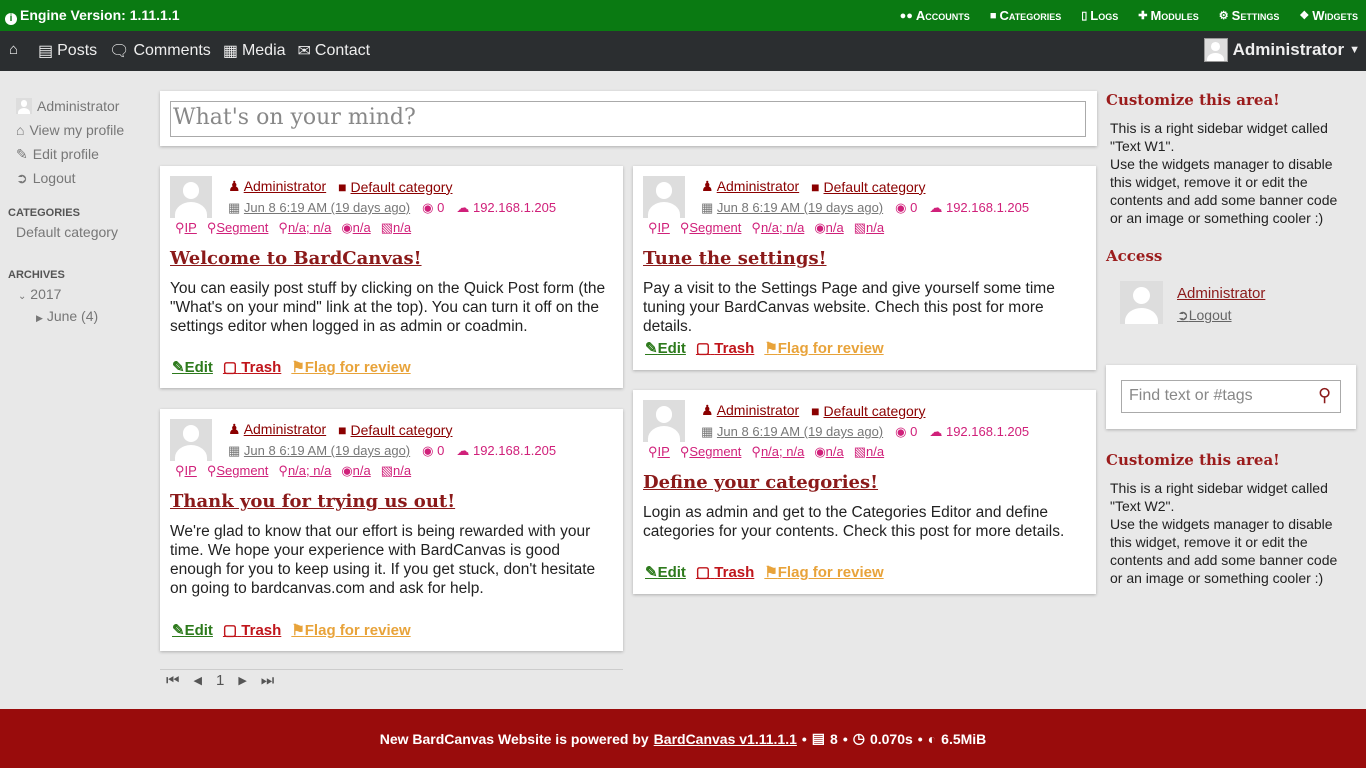 This screenshot has width=1366, height=768. What do you see at coordinates (173, 680) in the screenshot?
I see `first-page-icon: ⏮` at bounding box center [173, 680].